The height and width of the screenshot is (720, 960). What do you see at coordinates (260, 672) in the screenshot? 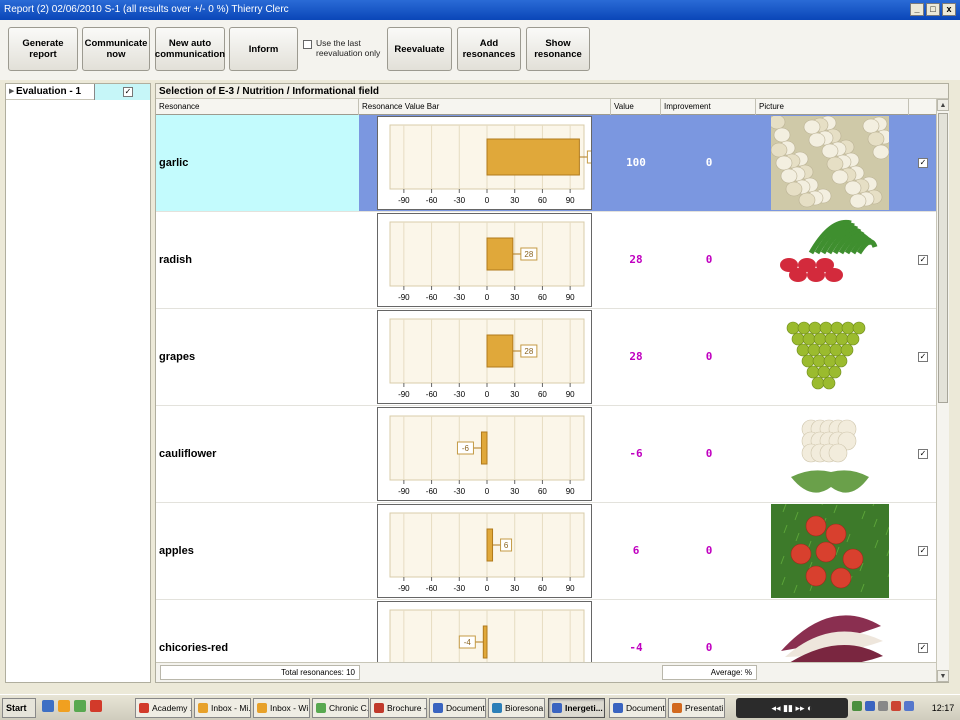
I see `total-resonances: Total resonances: 10` at bounding box center [260, 672].